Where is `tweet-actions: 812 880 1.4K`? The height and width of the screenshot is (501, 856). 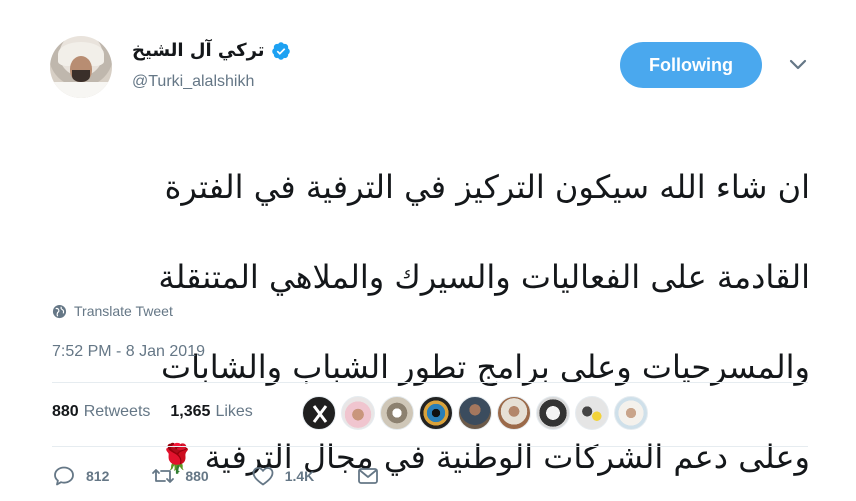
tweet-actions: 812 880 1.4K is located at coordinates (237, 476).